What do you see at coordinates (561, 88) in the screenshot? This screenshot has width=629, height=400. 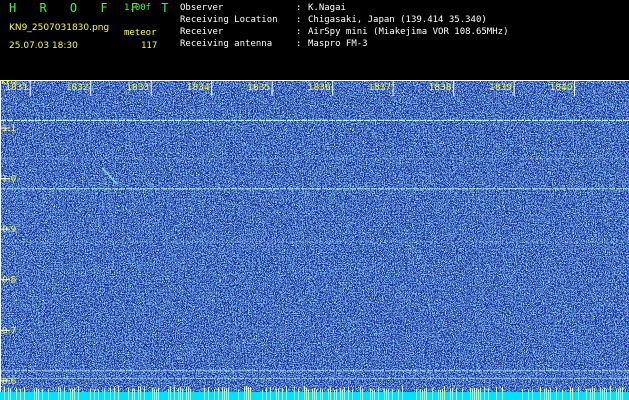 I see `x-tick-label: 1840` at bounding box center [561, 88].